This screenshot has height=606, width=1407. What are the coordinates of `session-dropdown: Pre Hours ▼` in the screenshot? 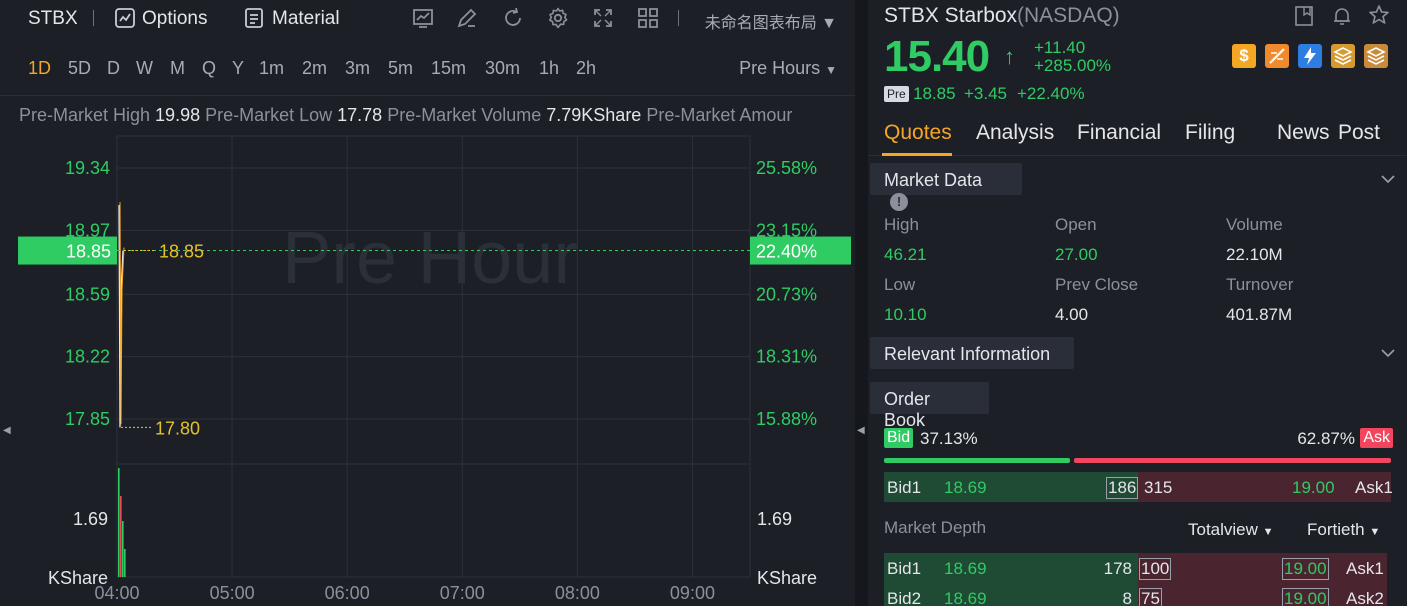 It's located at (788, 68).